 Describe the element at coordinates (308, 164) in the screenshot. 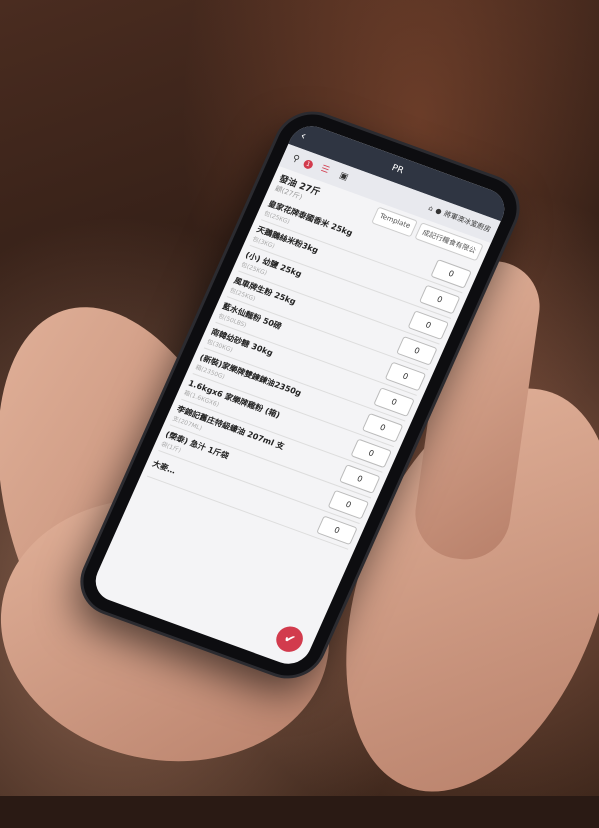

I see `filter-badge: 1` at that location.